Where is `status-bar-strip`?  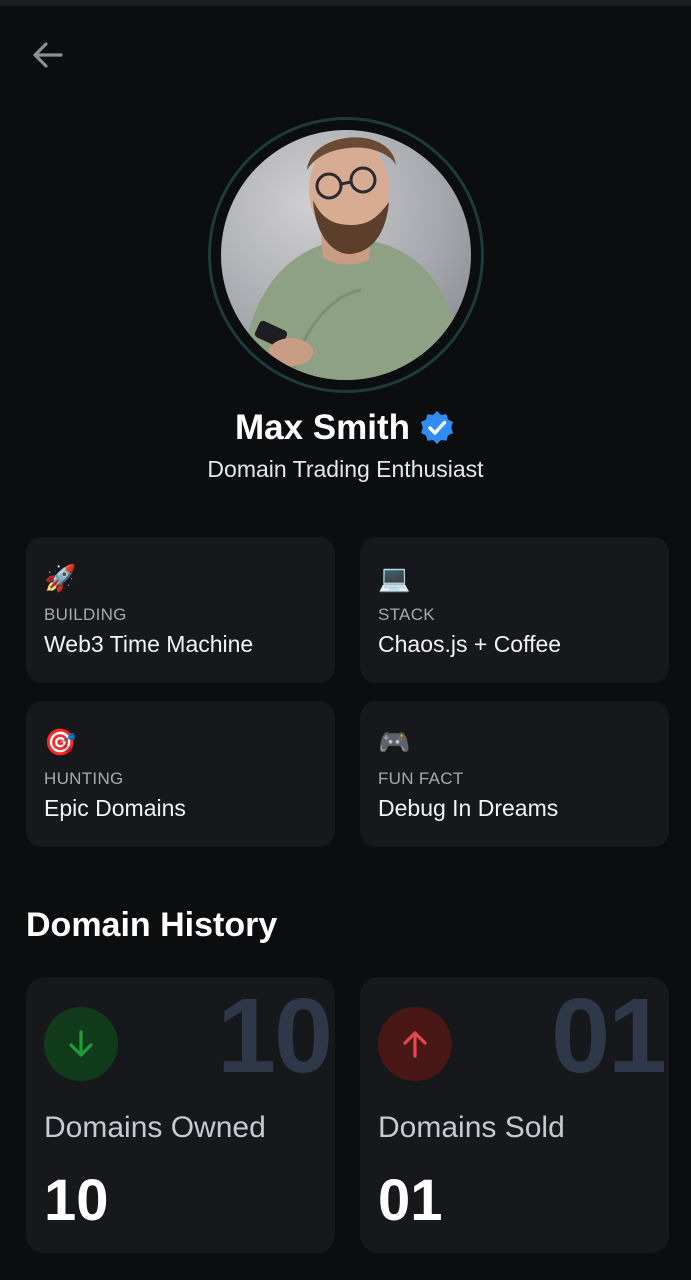
status-bar-strip is located at coordinates (345, 3).